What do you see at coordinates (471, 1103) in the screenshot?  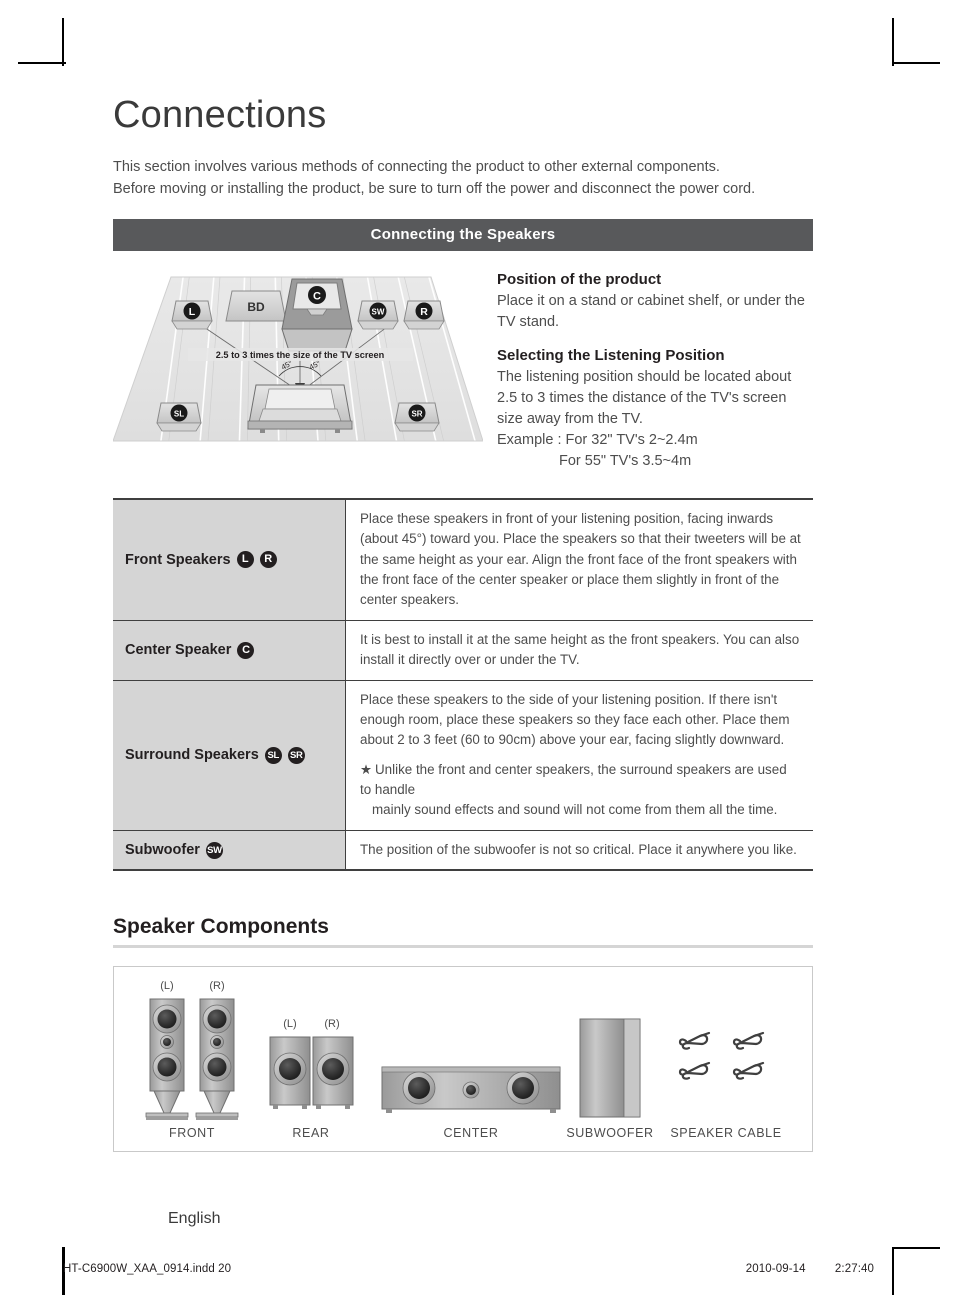 I see `center-speaker-illustration: CENTER` at bounding box center [471, 1103].